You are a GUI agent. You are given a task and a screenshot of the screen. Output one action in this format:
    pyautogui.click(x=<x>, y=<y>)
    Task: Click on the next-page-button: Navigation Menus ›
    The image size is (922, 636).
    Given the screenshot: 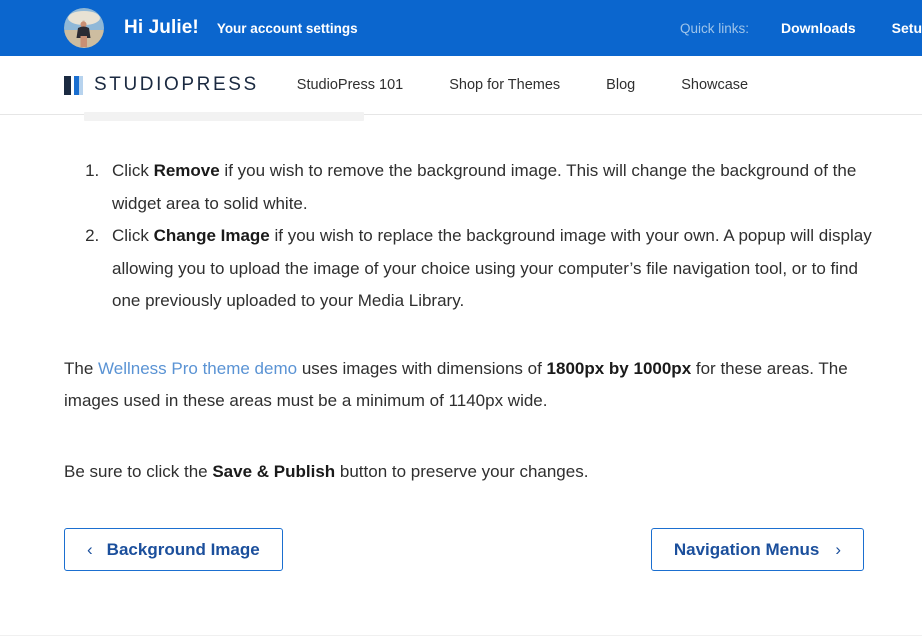 What is the action you would take?
    pyautogui.click(x=757, y=549)
    